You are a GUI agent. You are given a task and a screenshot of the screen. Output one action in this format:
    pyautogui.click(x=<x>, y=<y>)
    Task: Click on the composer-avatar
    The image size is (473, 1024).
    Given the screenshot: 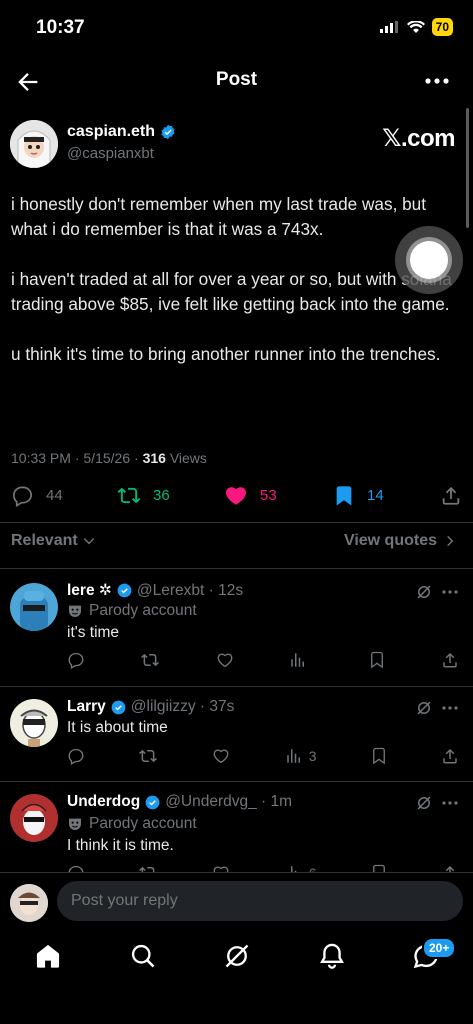 What is the action you would take?
    pyautogui.click(x=29, y=903)
    